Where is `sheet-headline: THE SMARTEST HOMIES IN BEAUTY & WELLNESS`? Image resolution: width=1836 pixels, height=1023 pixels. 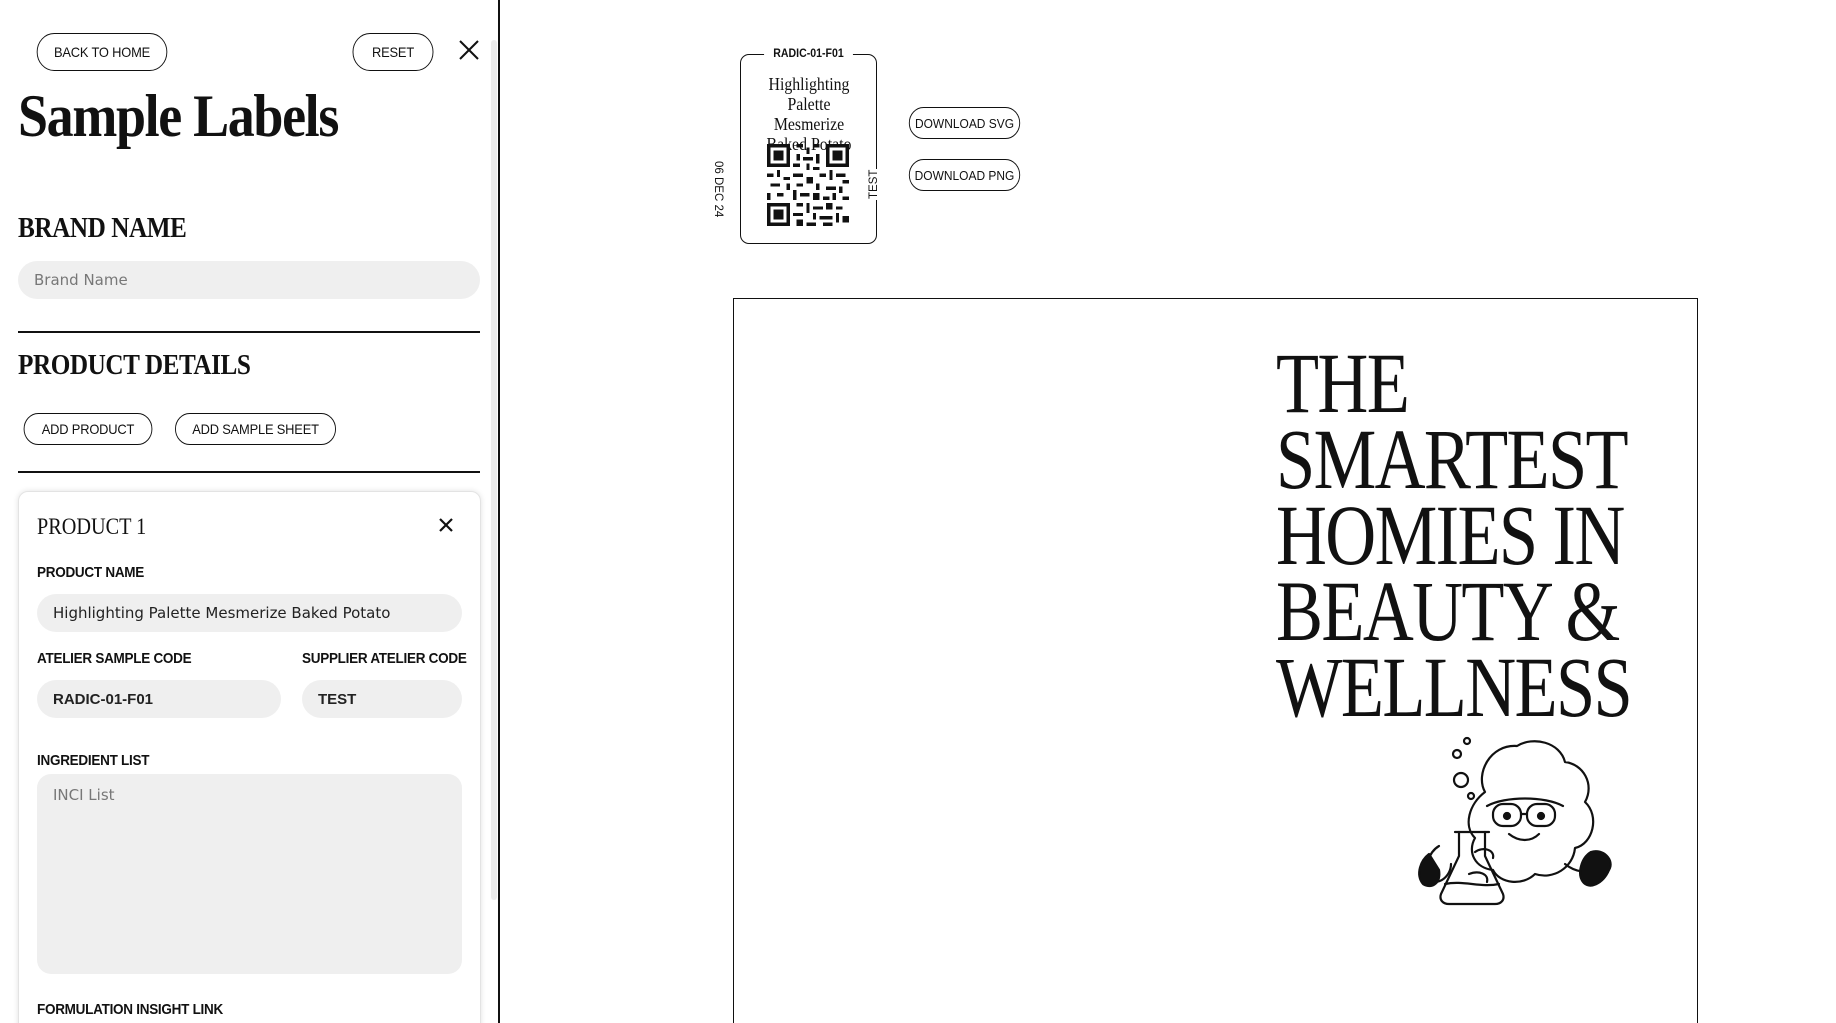
sheet-headline: THE SMARTEST HOMIES IN BEAUTY & WELLNESS is located at coordinates (1454, 535).